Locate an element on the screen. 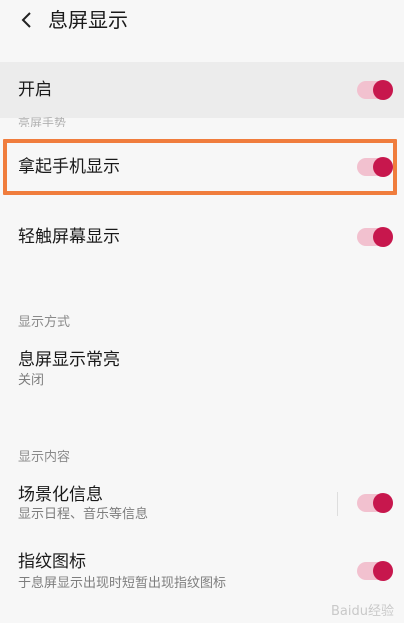 The height and width of the screenshot is (623, 404). always-on-value: 关闭 is located at coordinates (31, 380).